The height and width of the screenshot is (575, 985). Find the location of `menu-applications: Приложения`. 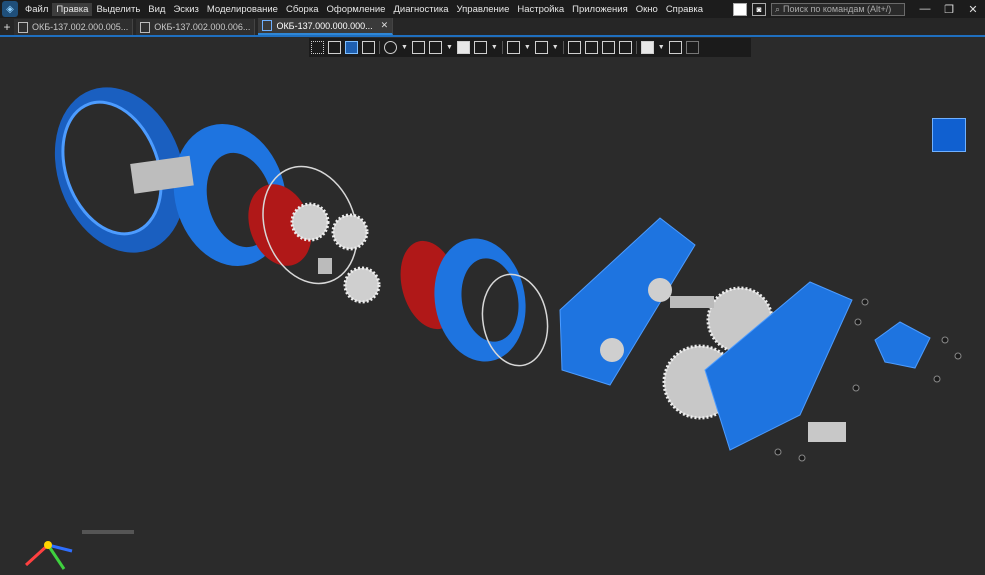

menu-applications: Приложения is located at coordinates (600, 9).